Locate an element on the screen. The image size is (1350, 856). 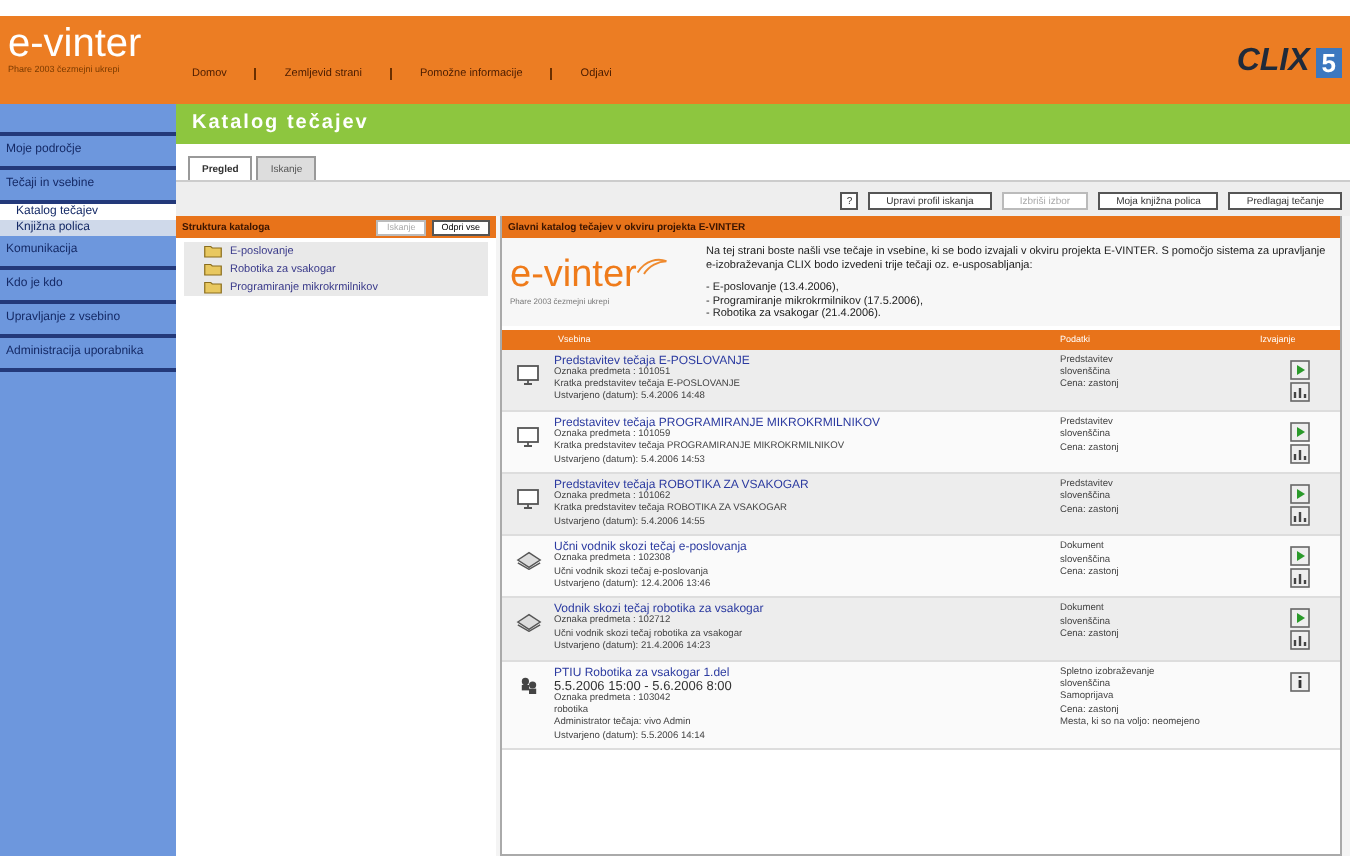
people-icon is located at coordinates (528, 684).